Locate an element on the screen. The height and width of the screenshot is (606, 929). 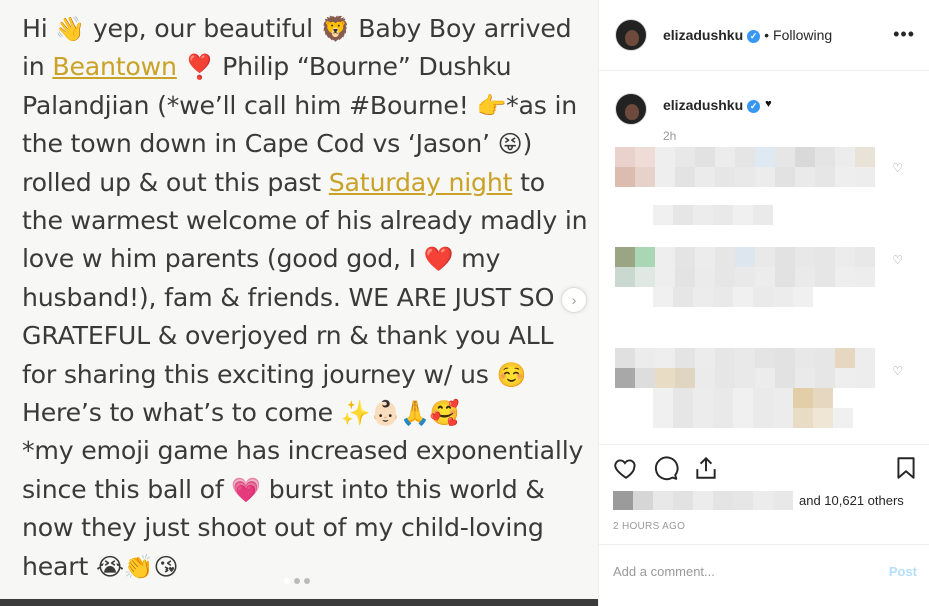
image-text-line: in Beantown ❣️ Philip “Bourne” Dushku is located at coordinates (307, 67).